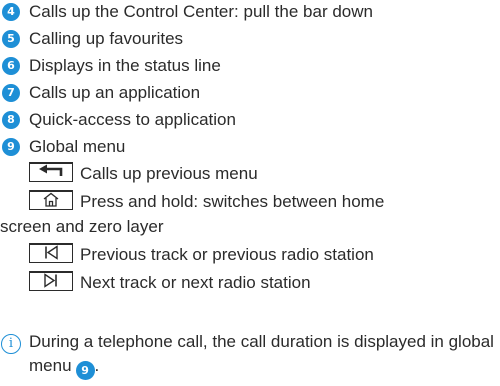  Describe the element at coordinates (11, 66) in the screenshot. I see `step-number-badge: 6` at that location.